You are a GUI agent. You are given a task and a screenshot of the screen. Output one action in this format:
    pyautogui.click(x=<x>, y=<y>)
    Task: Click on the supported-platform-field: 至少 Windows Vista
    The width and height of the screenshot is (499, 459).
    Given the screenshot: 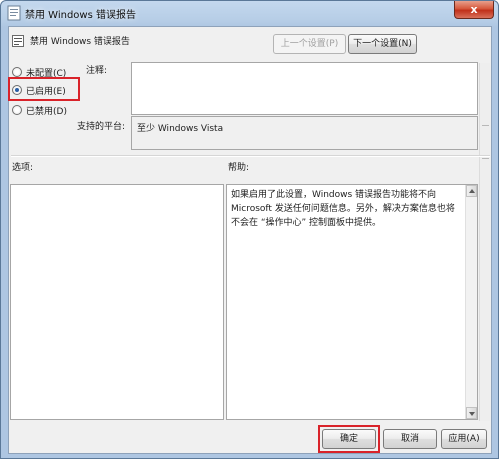 What is the action you would take?
    pyautogui.click(x=304, y=133)
    